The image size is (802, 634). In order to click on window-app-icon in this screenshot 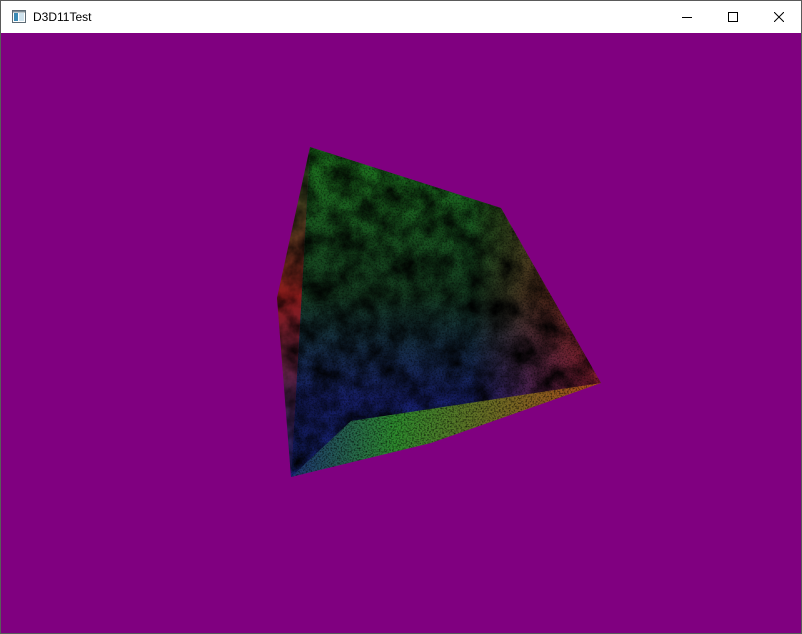, I will do `click(19, 16)`.